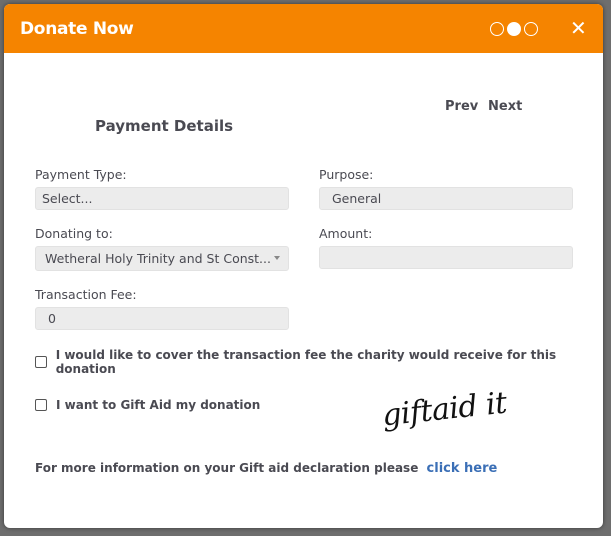 The width and height of the screenshot is (611, 536). Describe the element at coordinates (41, 405) in the screenshot. I see `gift-aid-checkbox` at that location.